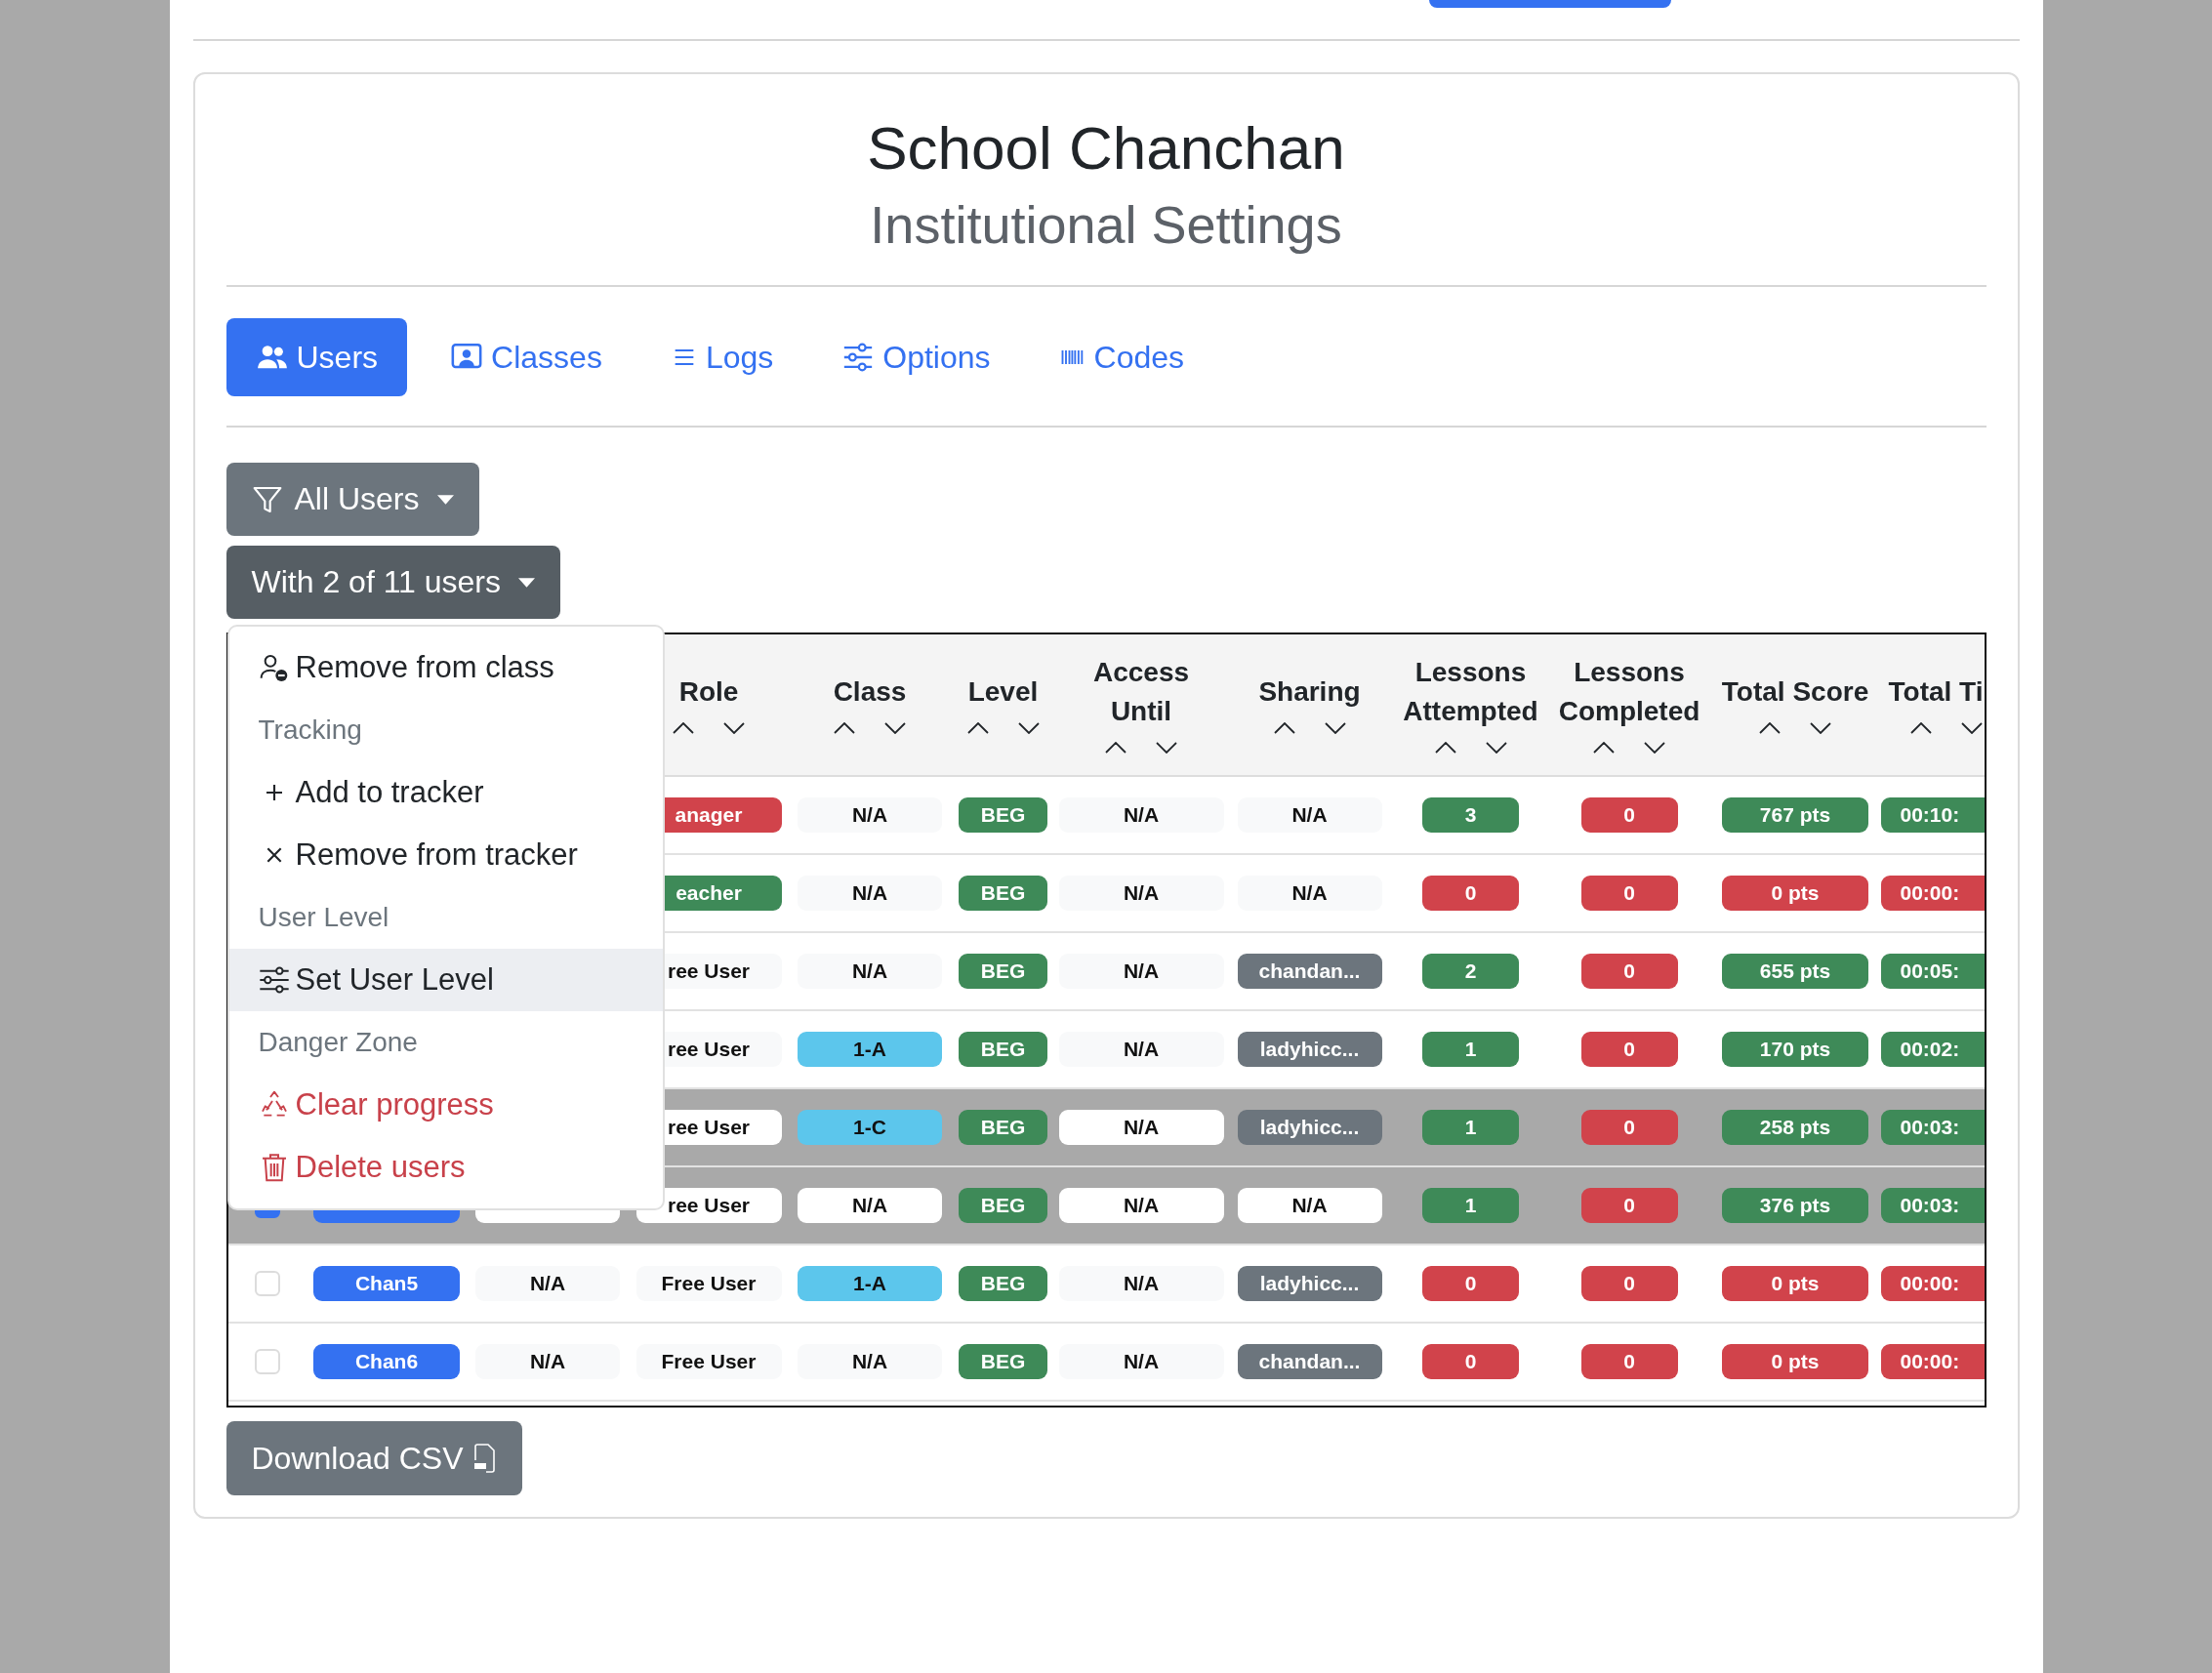 Image resolution: width=2212 pixels, height=1673 pixels. What do you see at coordinates (1795, 692) in the screenshot?
I see `column-header: Total Score` at bounding box center [1795, 692].